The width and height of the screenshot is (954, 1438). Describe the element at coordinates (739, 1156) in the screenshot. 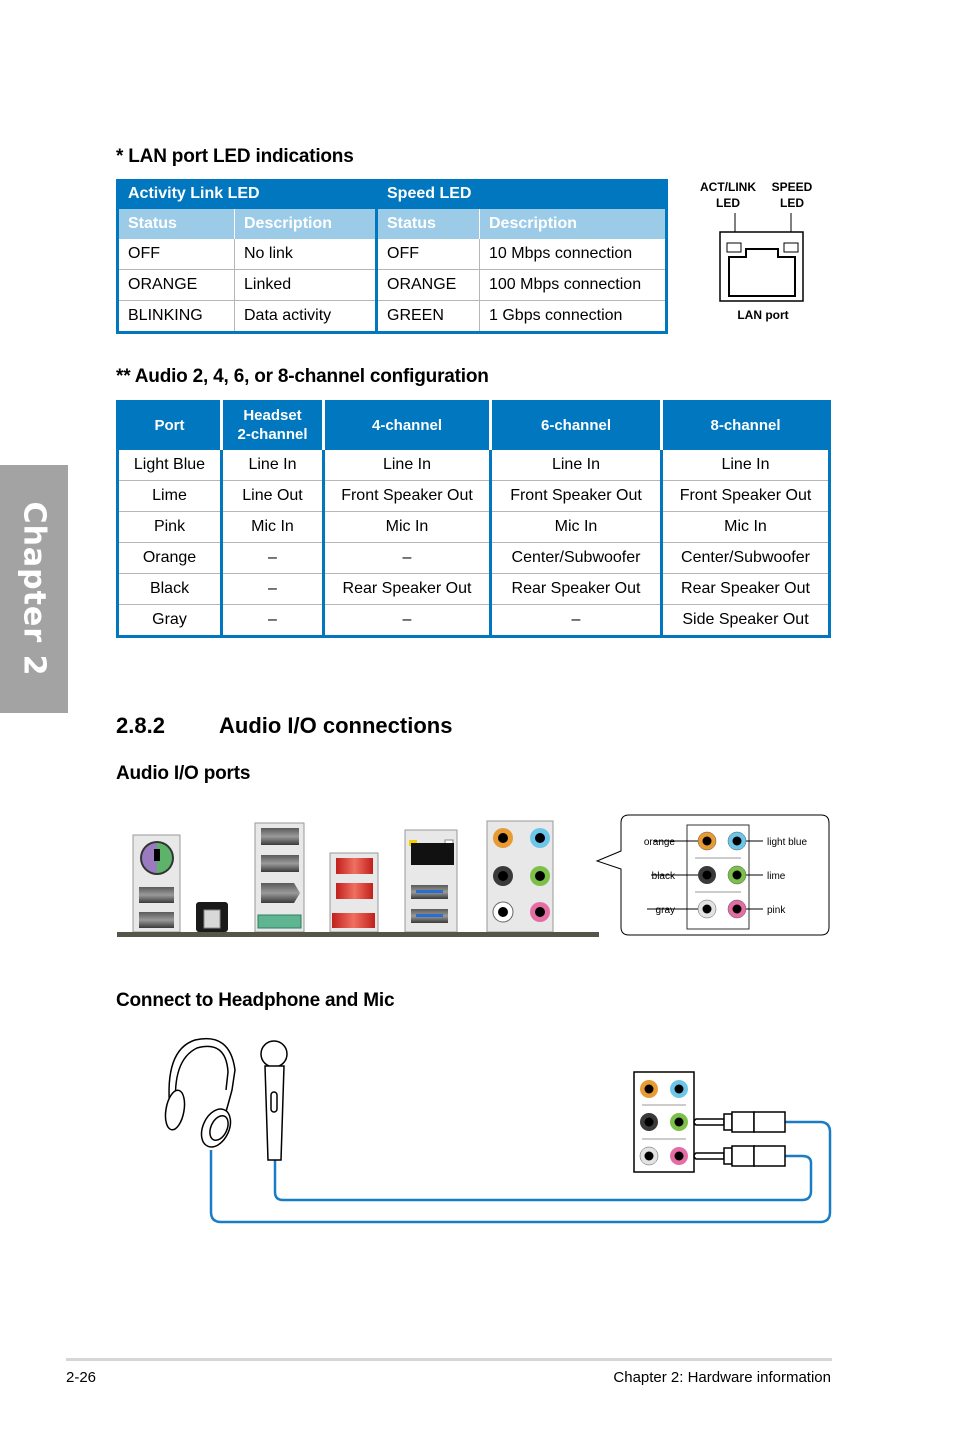

I see `mic-plug` at that location.